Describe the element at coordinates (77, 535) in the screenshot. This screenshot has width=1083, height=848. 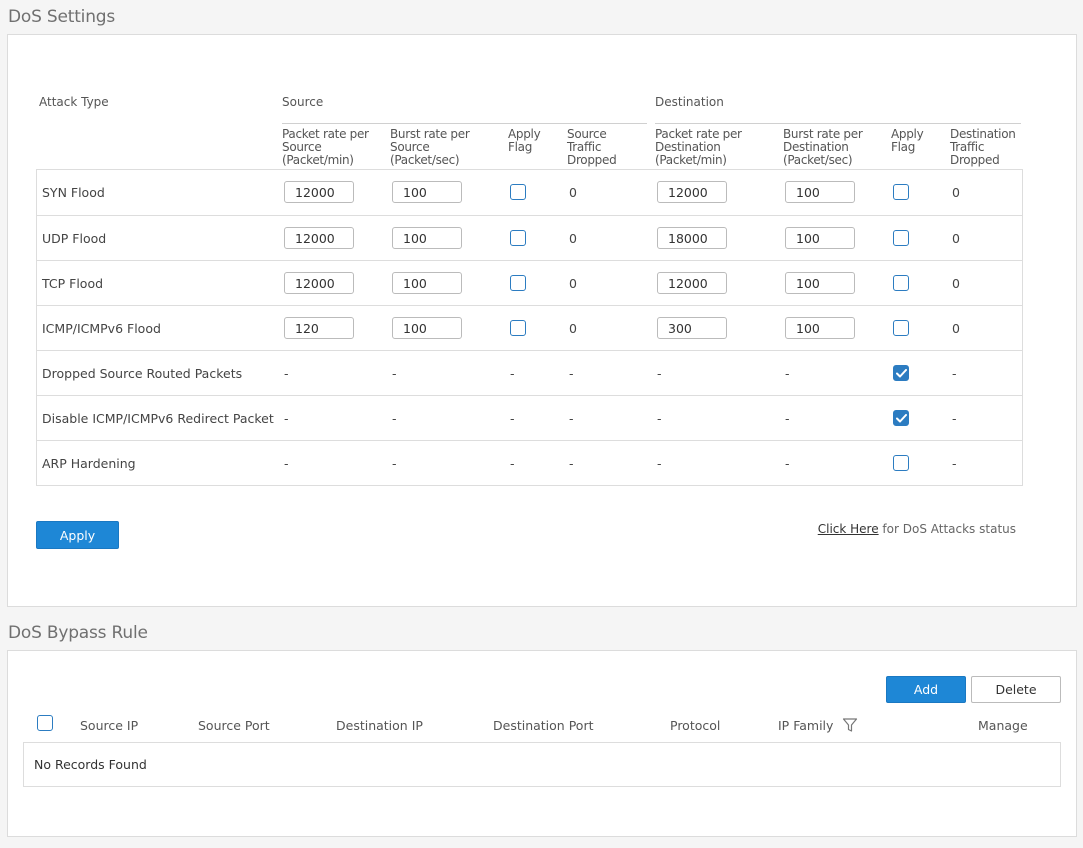
I see `apply-button: Apply` at that location.